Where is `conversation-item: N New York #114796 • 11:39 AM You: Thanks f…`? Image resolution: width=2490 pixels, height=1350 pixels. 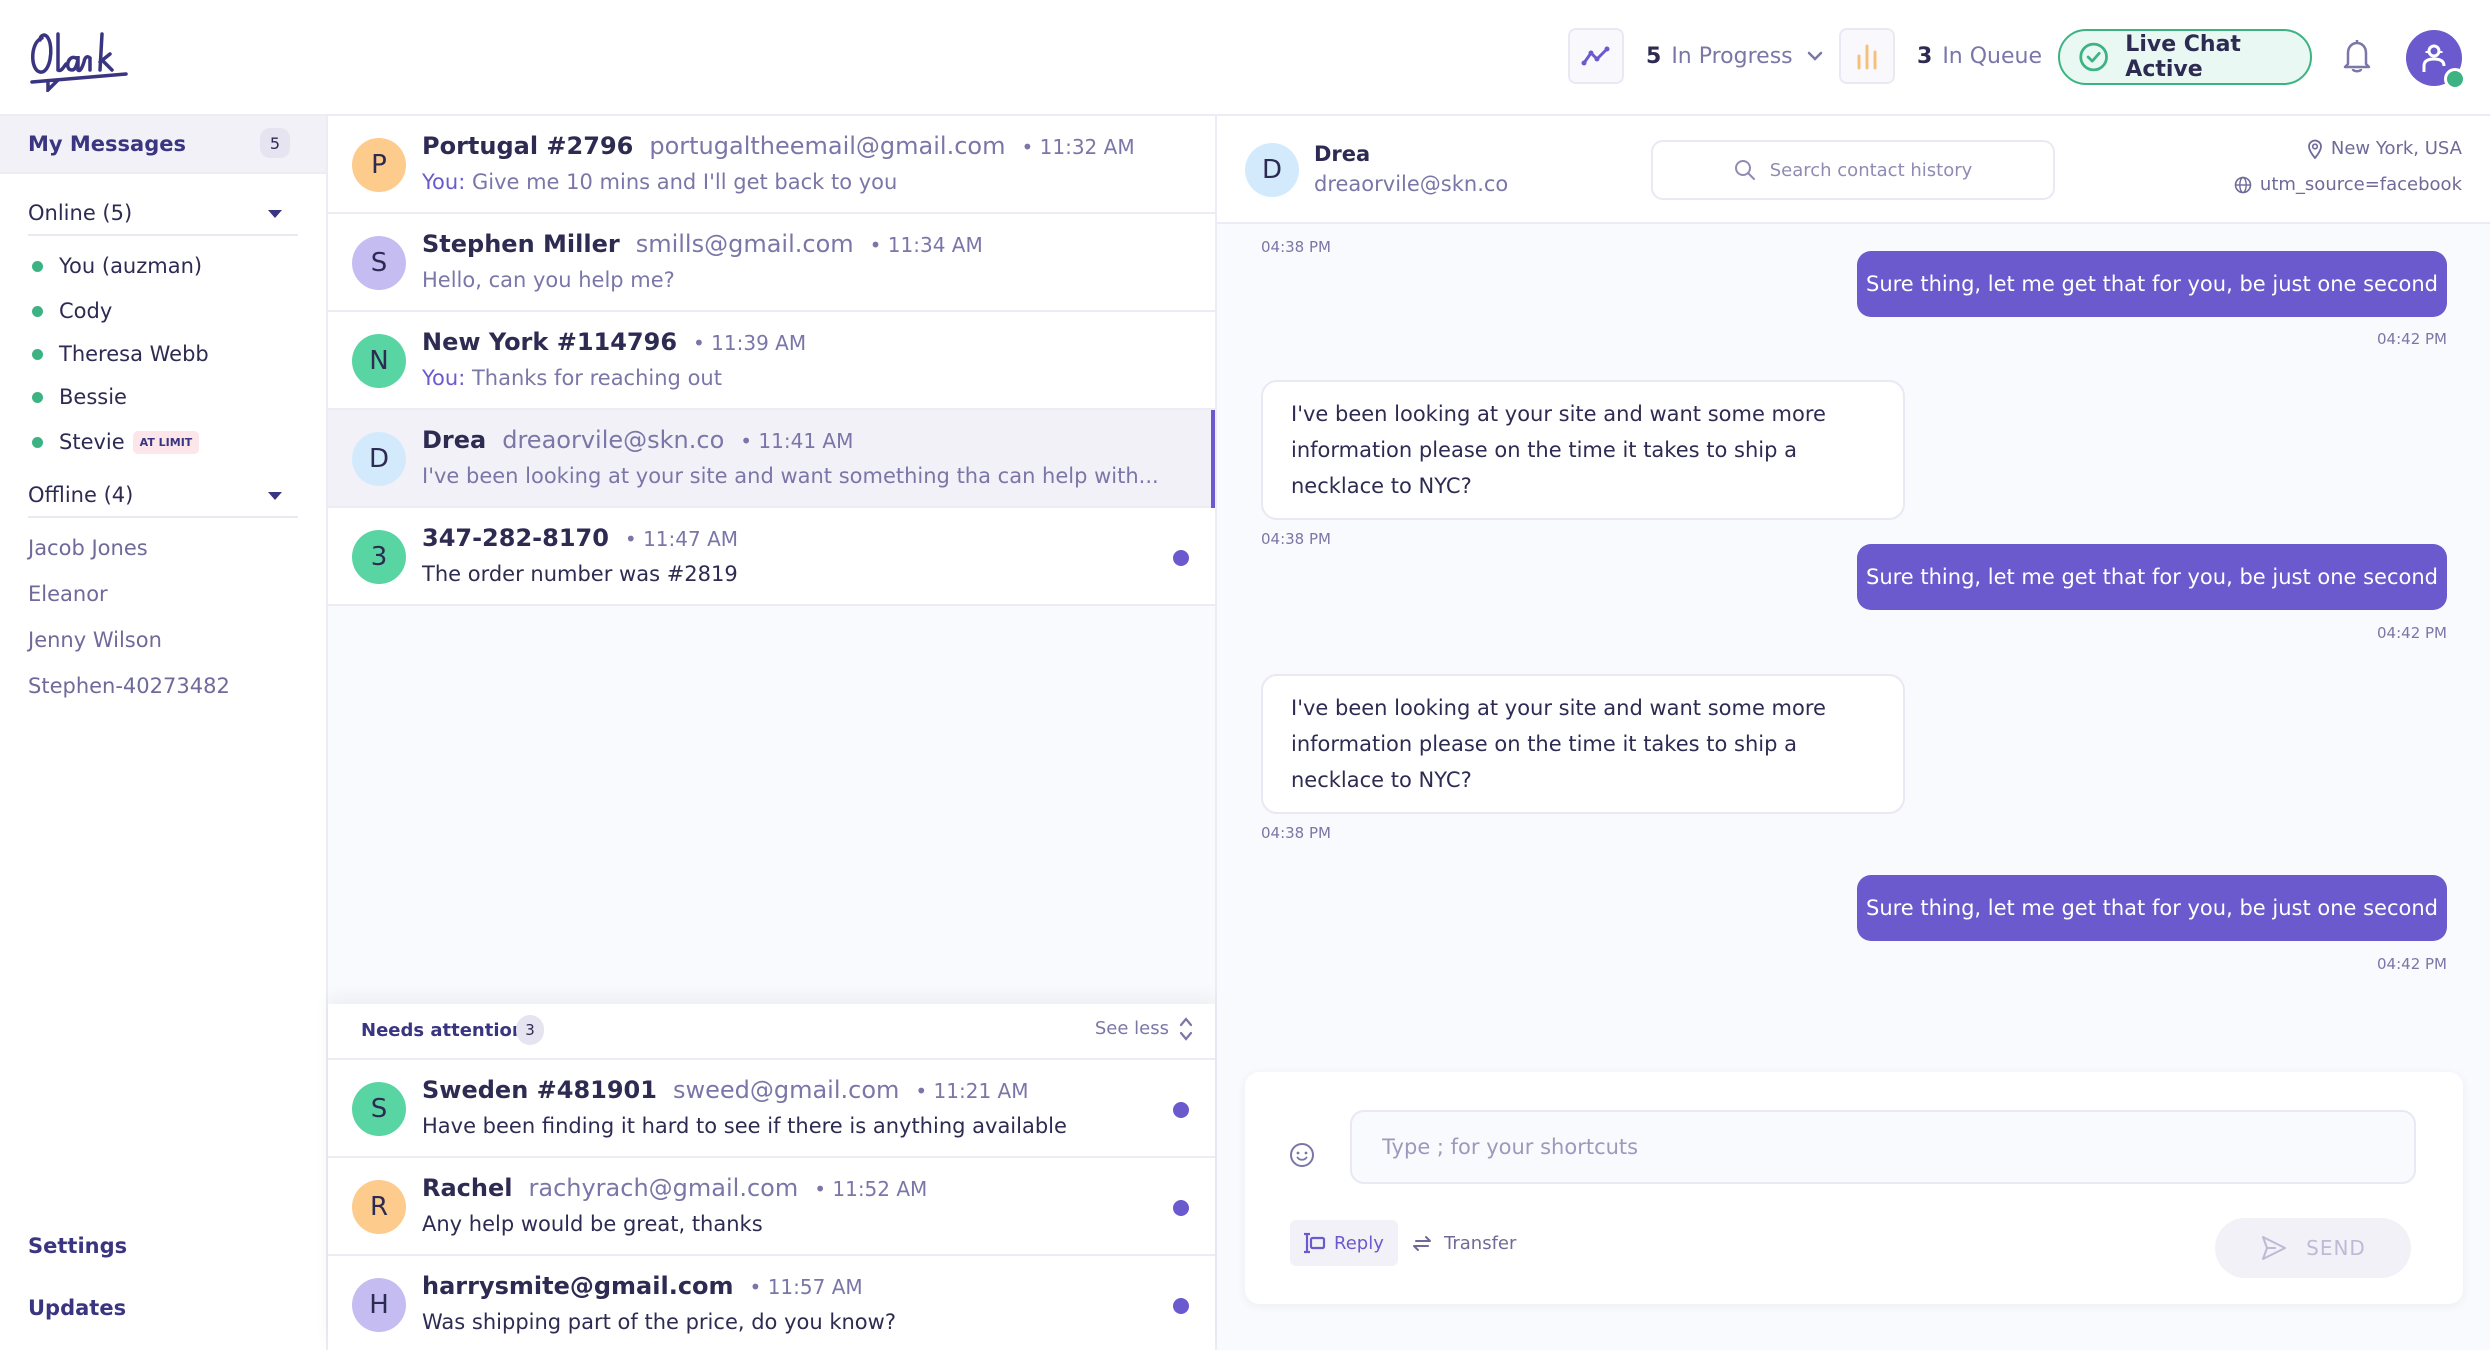
conversation-item: N New York #114796 • 11:39 AM You: Thanks f… is located at coordinates (771, 361).